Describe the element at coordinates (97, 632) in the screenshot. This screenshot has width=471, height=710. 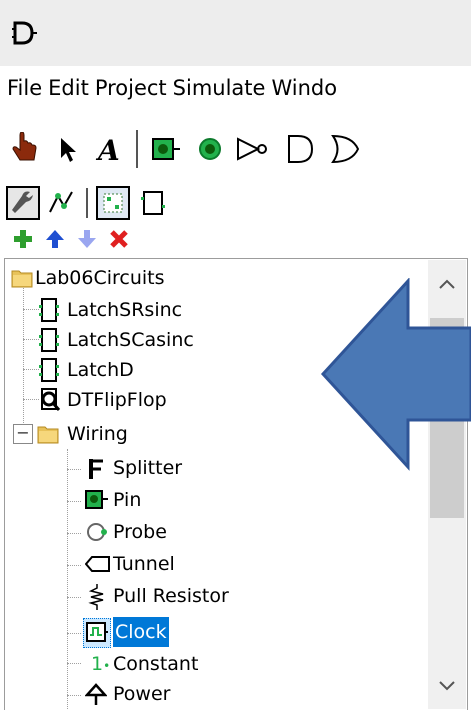
I see `clock-icon` at that location.